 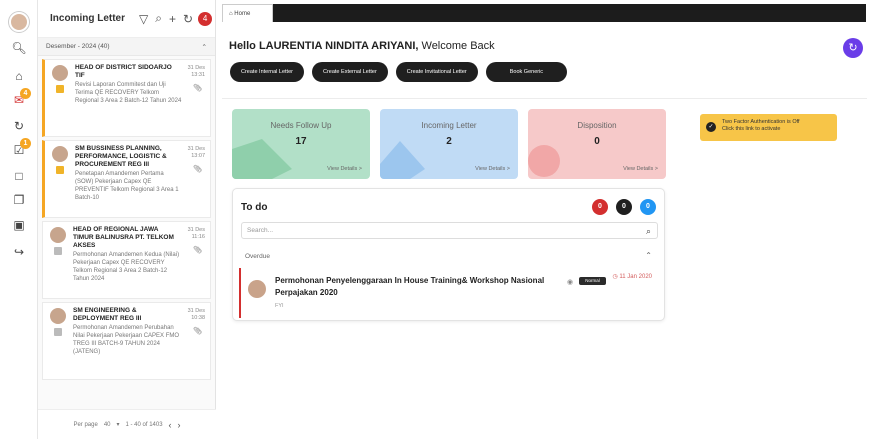 I want to click on documents-icon: ❐, so click(x=19, y=200).